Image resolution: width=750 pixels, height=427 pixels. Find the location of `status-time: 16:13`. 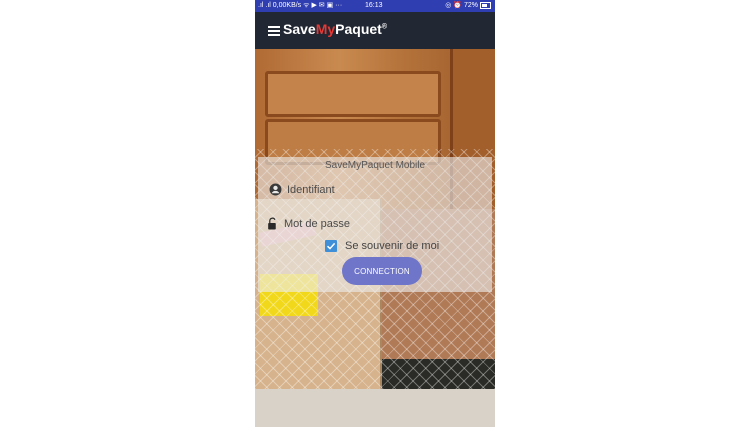

status-time: 16:13 is located at coordinates (374, 5).